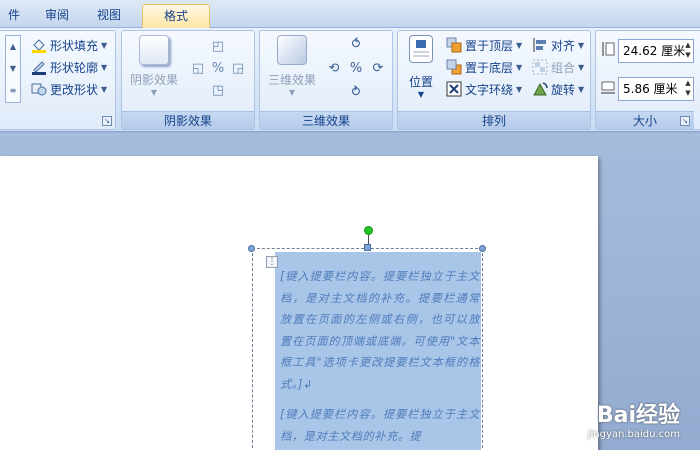 This screenshot has height=450, width=700. I want to click on 3d-effects-group: 三维效果 ▼ ⥀ ⟲ % ⟳ ⥁ 三维效果, so click(326, 80).